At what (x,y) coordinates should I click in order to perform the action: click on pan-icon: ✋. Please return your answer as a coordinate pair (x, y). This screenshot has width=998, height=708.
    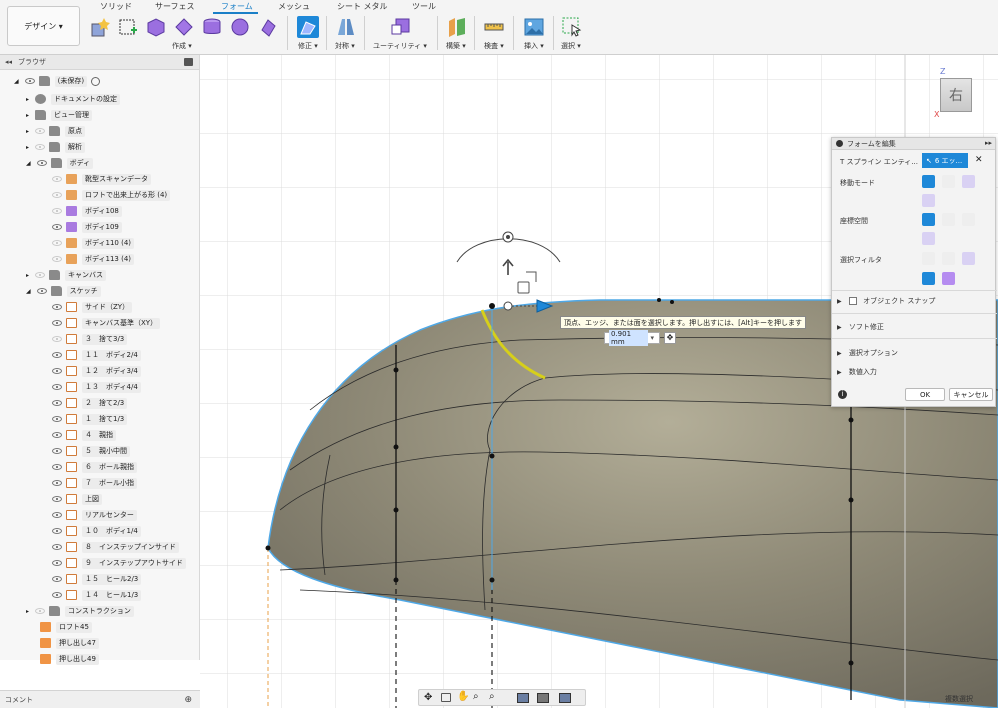
    Looking at the image, I should click on (463, 696).